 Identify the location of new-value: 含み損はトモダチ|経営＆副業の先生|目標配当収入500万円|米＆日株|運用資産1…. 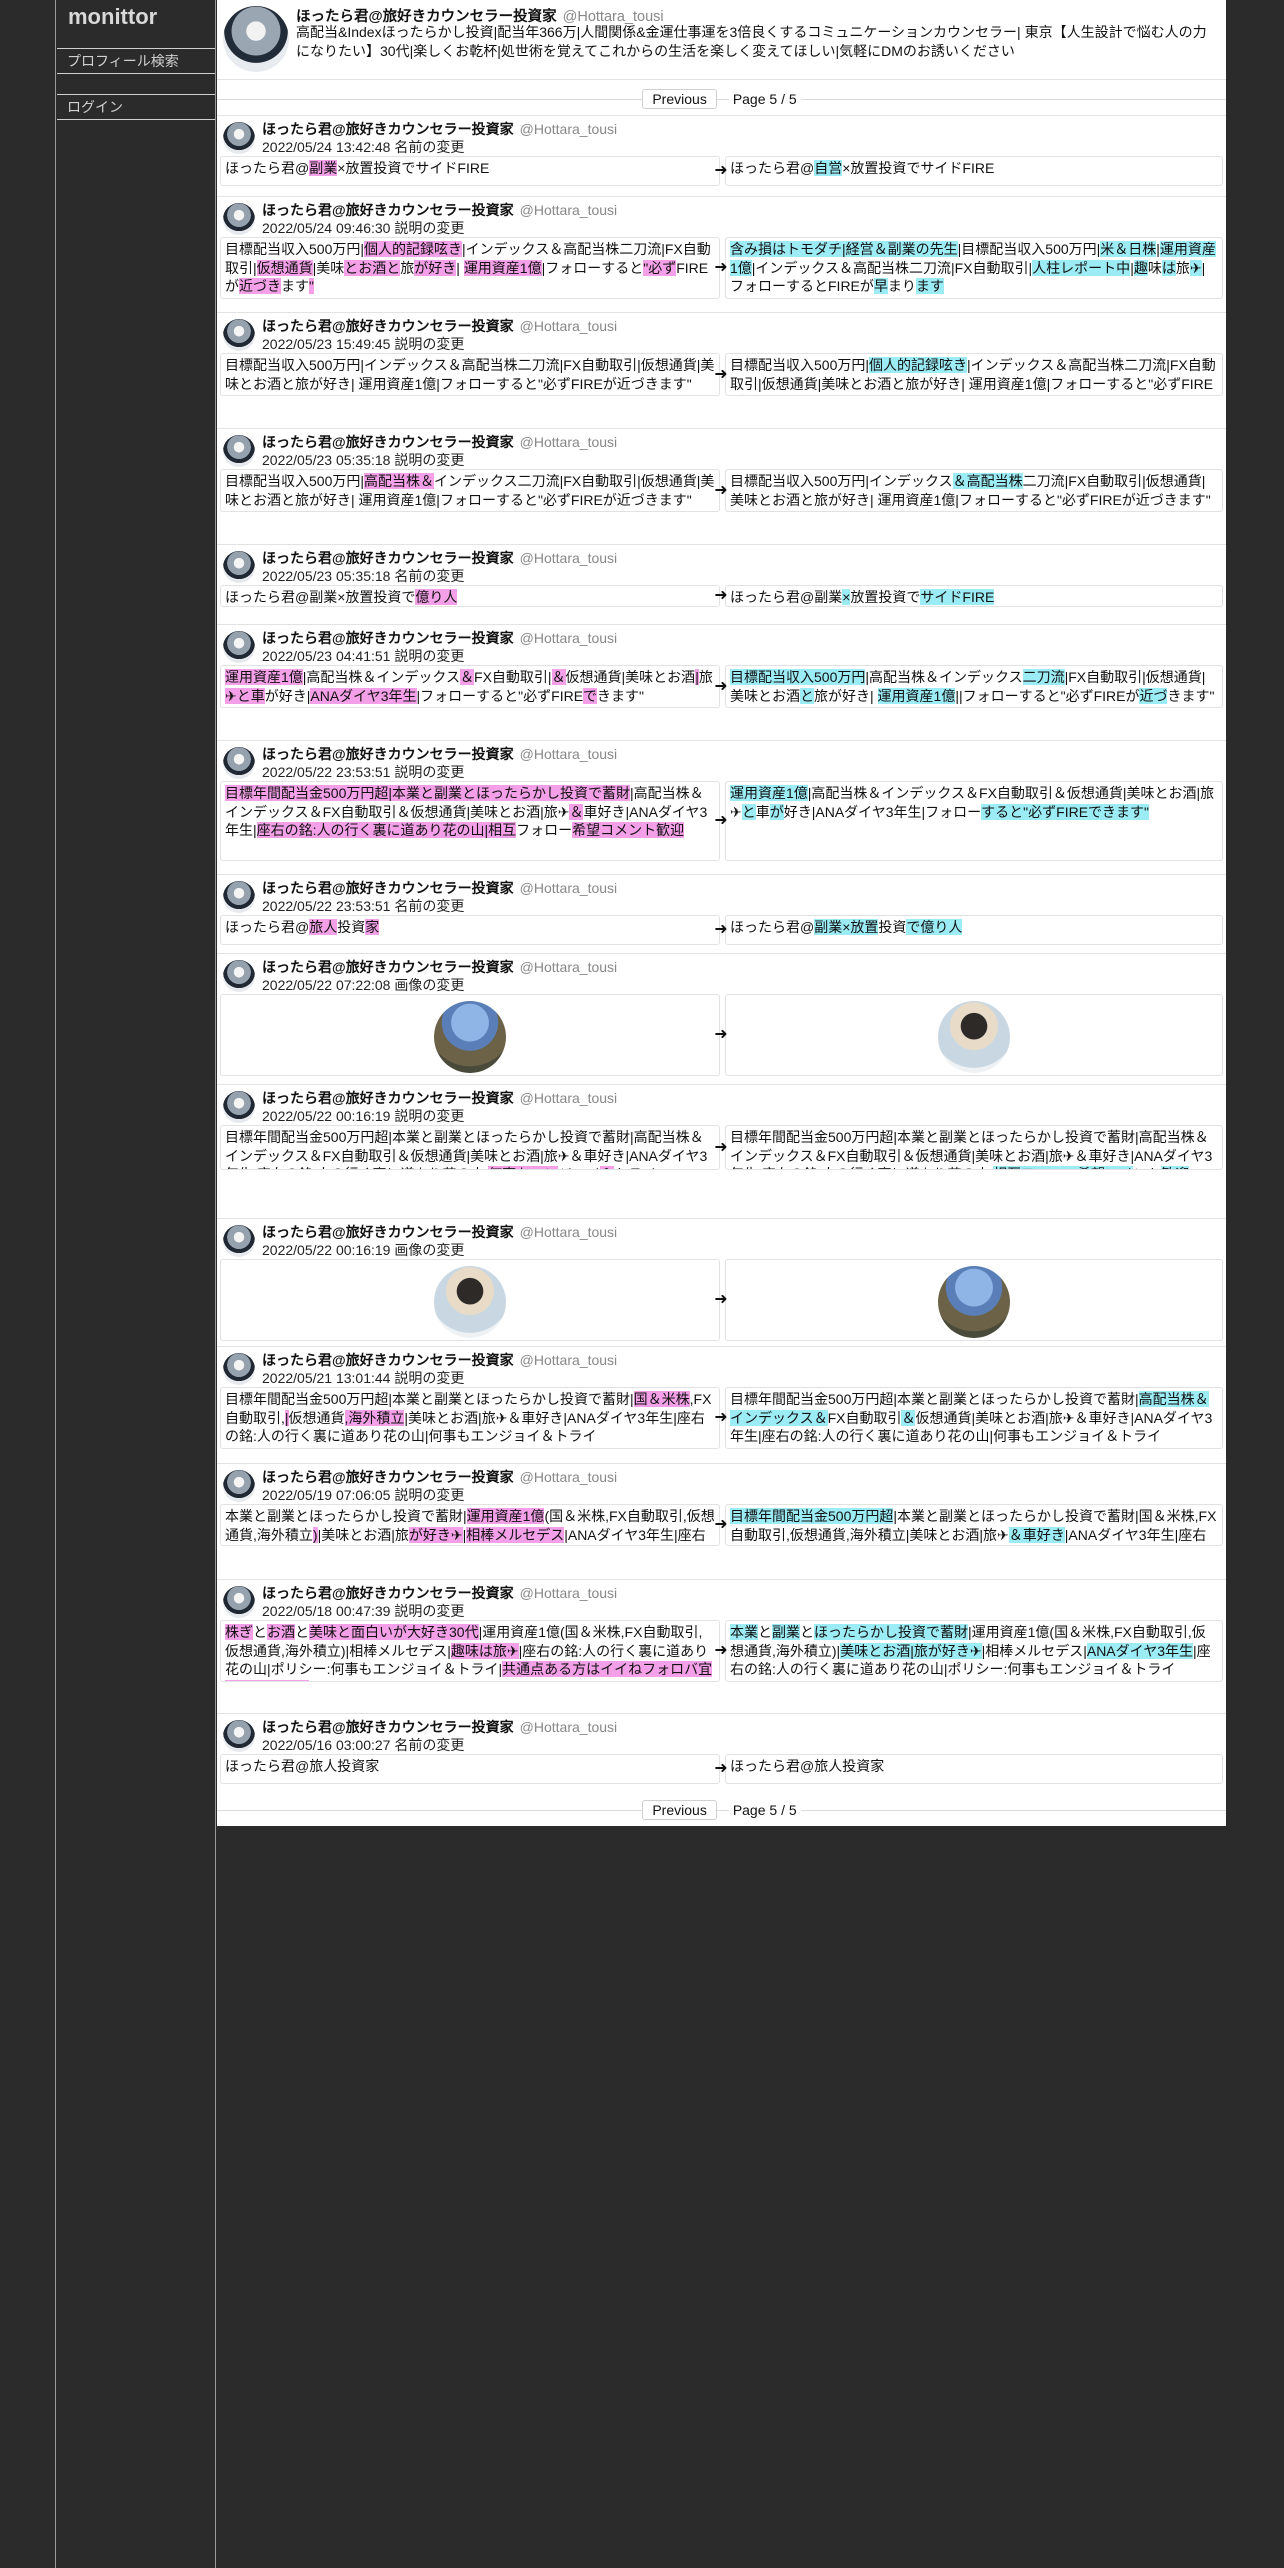
(974, 268).